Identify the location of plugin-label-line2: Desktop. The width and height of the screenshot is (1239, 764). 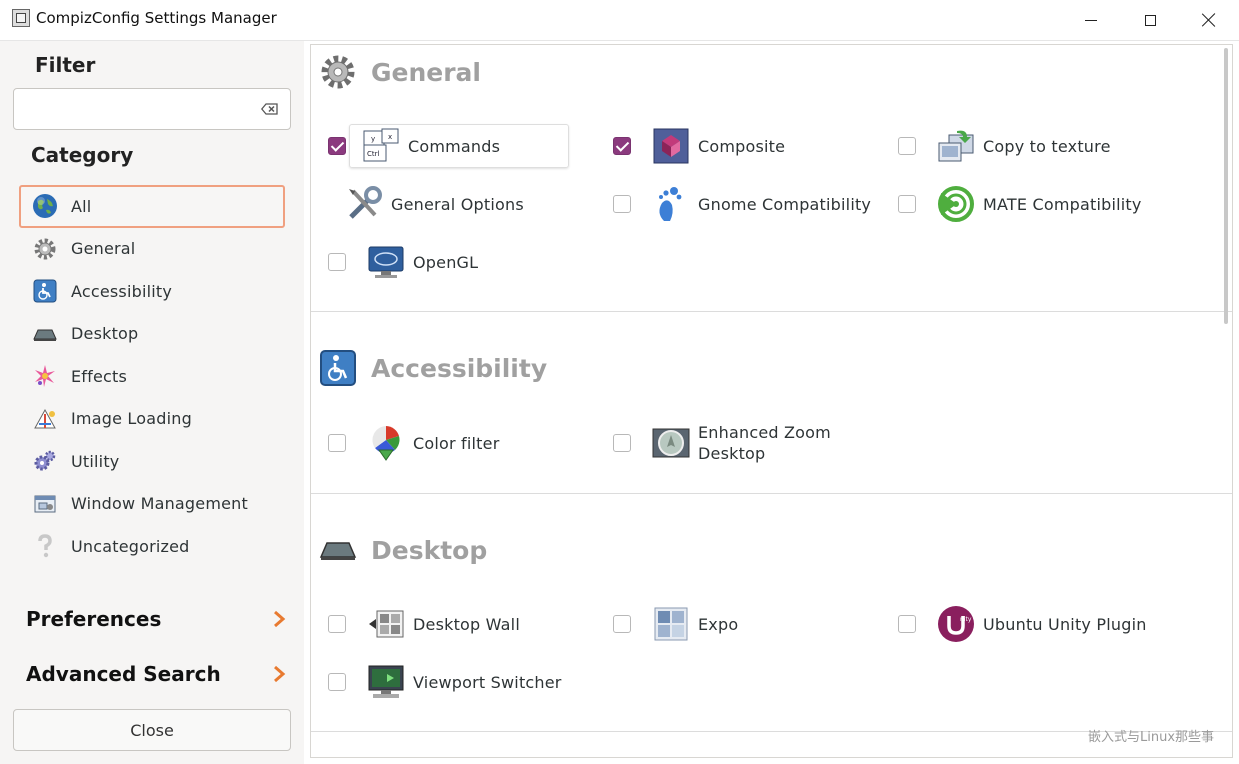
(732, 453).